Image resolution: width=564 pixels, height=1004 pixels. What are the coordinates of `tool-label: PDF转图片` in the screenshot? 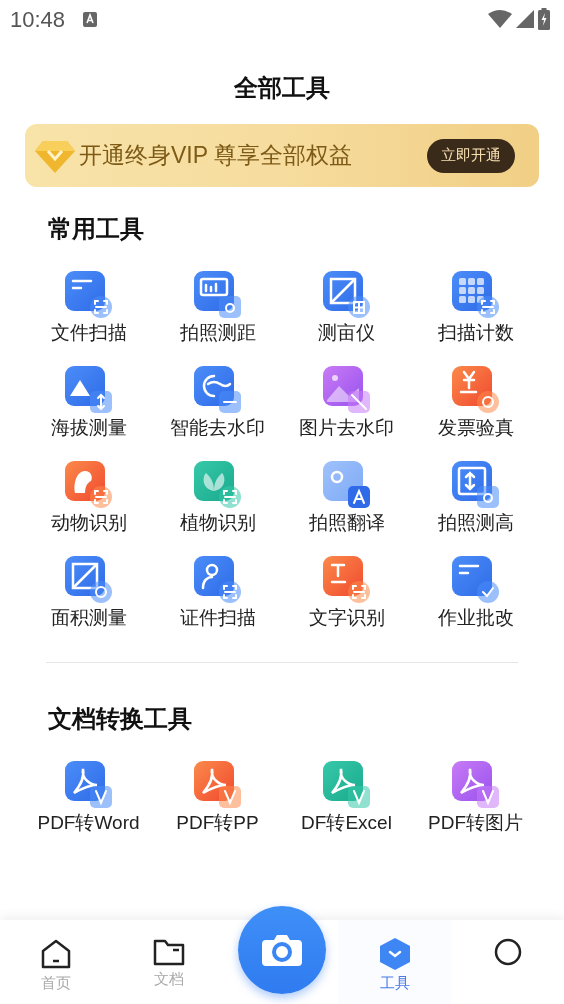 It's located at (475, 823).